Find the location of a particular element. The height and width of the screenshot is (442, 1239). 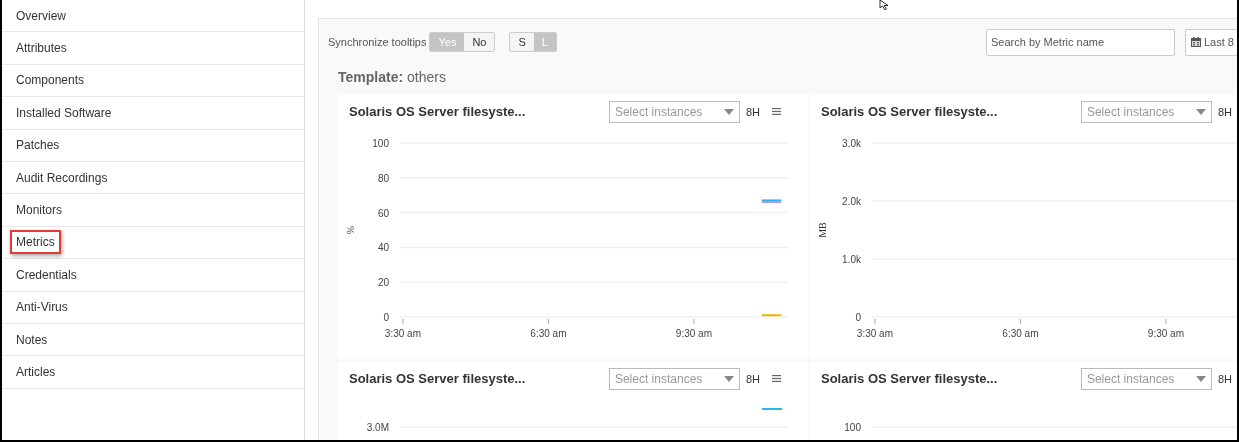

series-line is located at coordinates (771, 315).